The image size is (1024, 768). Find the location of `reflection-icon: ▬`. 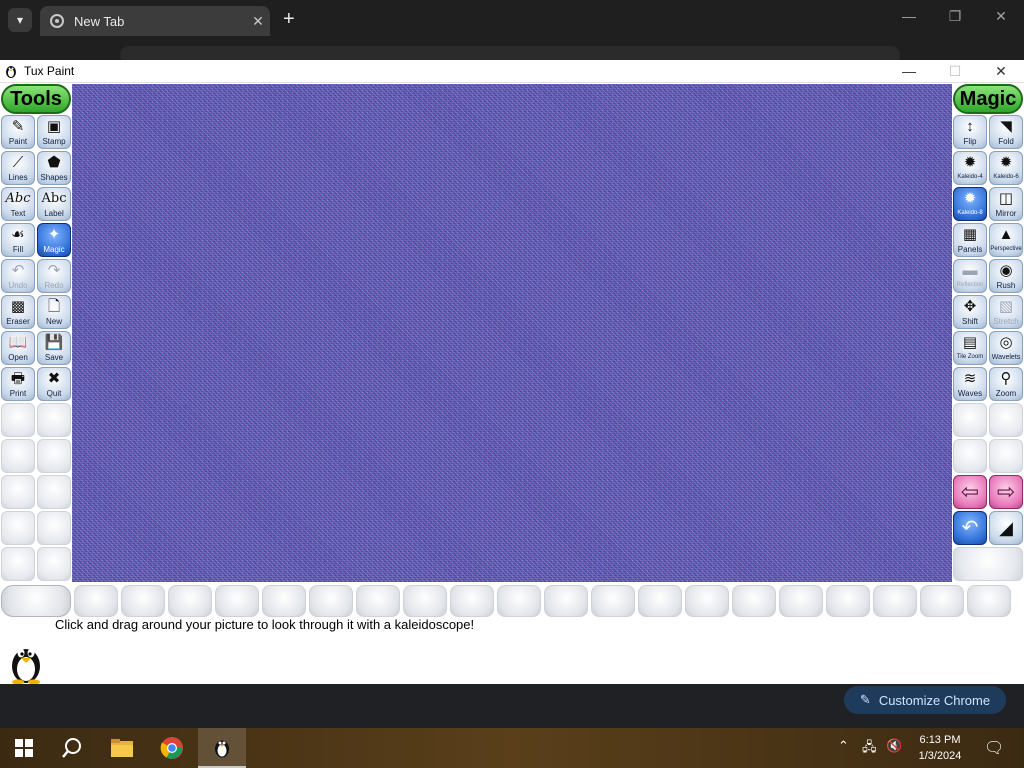

reflection-icon: ▬ is located at coordinates (970, 270).